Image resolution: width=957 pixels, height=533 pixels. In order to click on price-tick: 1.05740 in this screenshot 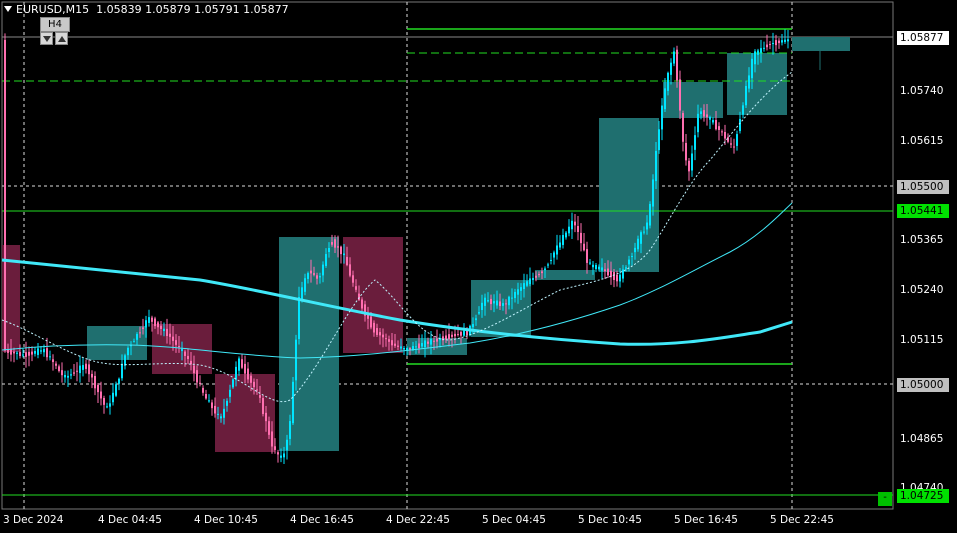, I will do `click(922, 91)`.